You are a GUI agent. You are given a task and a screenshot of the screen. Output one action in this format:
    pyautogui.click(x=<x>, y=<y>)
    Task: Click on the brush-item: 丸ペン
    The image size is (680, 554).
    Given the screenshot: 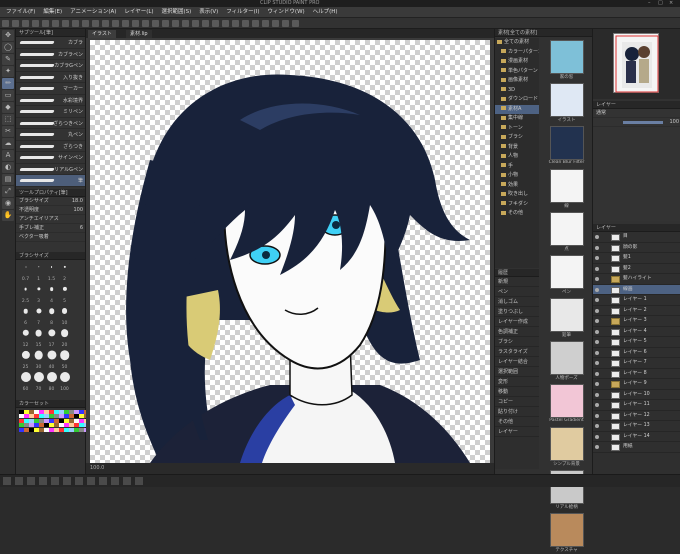 What is the action you would take?
    pyautogui.click(x=50, y=135)
    